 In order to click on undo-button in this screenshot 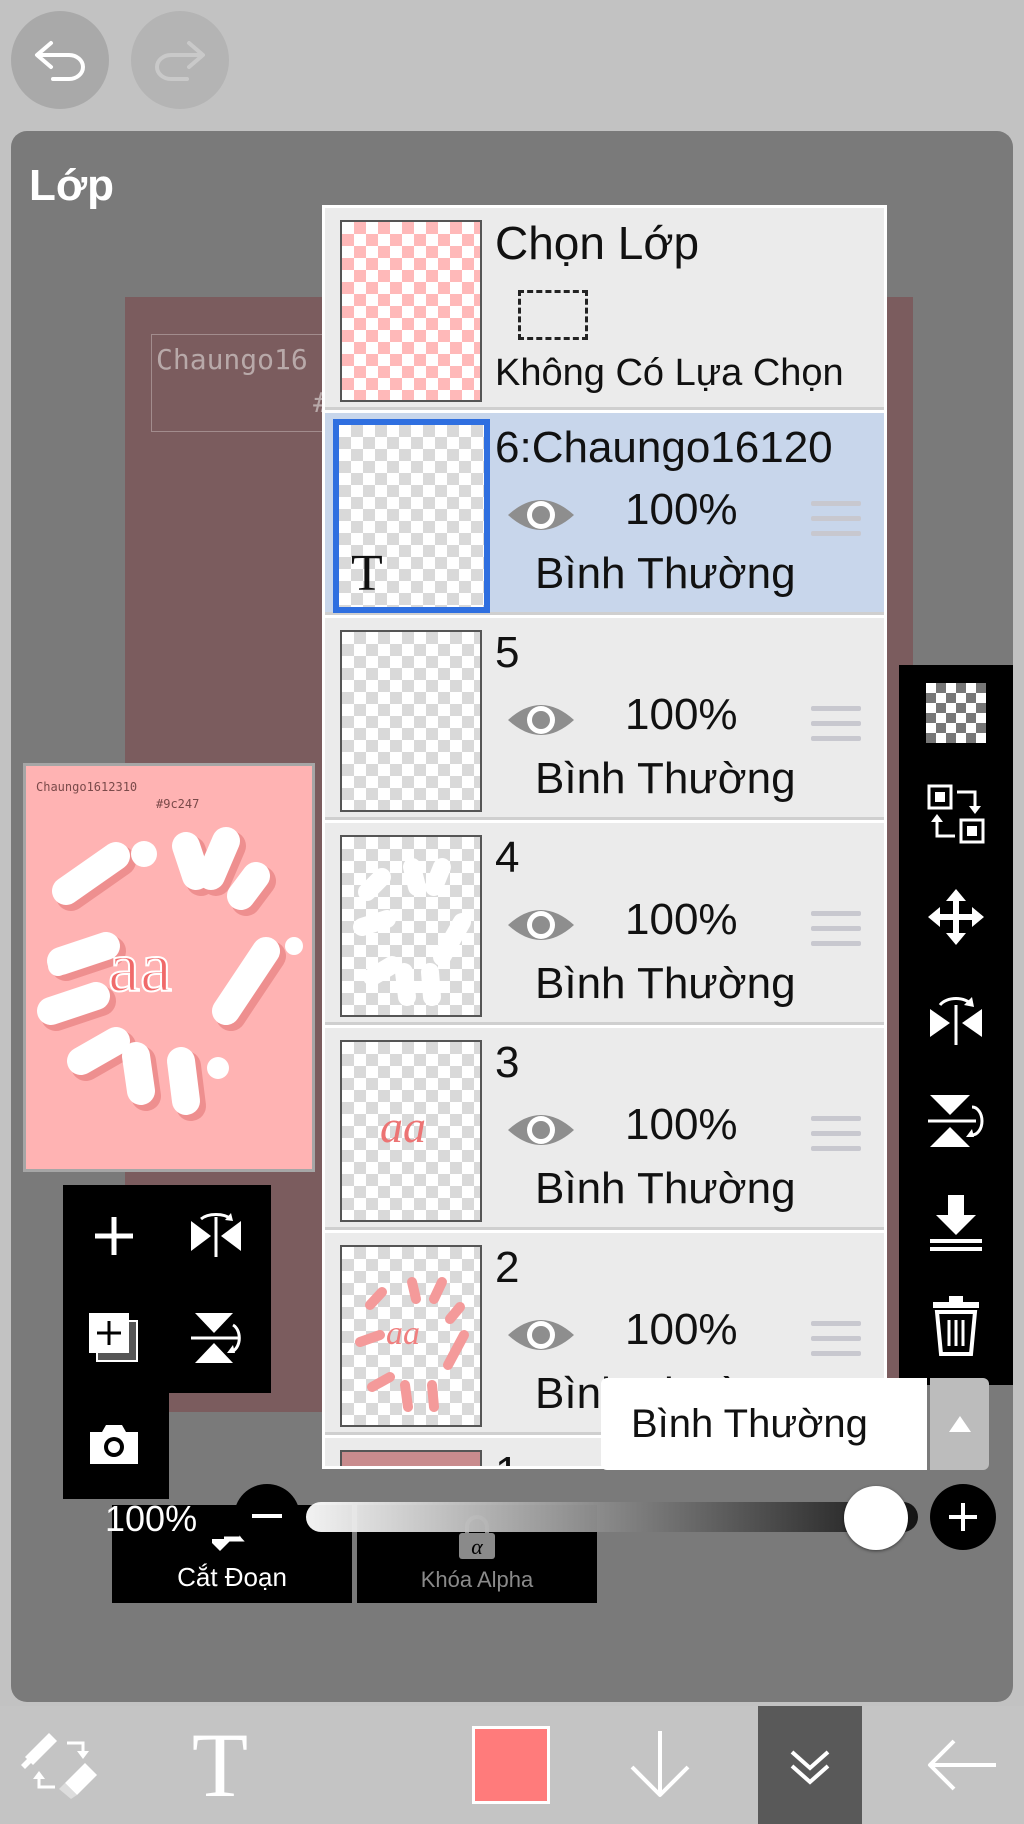, I will do `click(60, 60)`.